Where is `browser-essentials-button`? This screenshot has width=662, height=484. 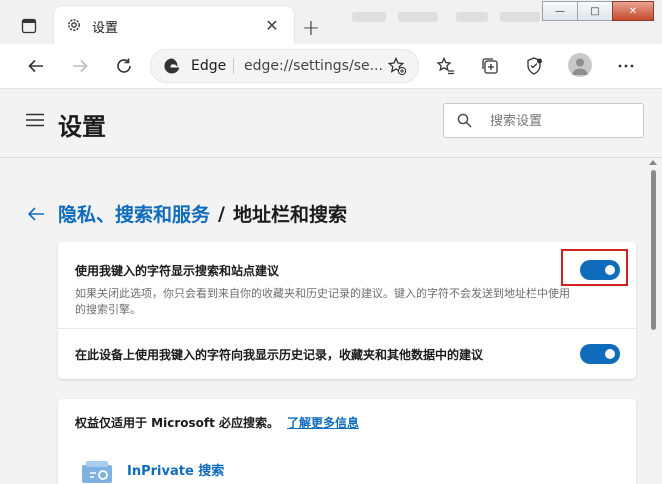
browser-essentials-button is located at coordinates (534, 66).